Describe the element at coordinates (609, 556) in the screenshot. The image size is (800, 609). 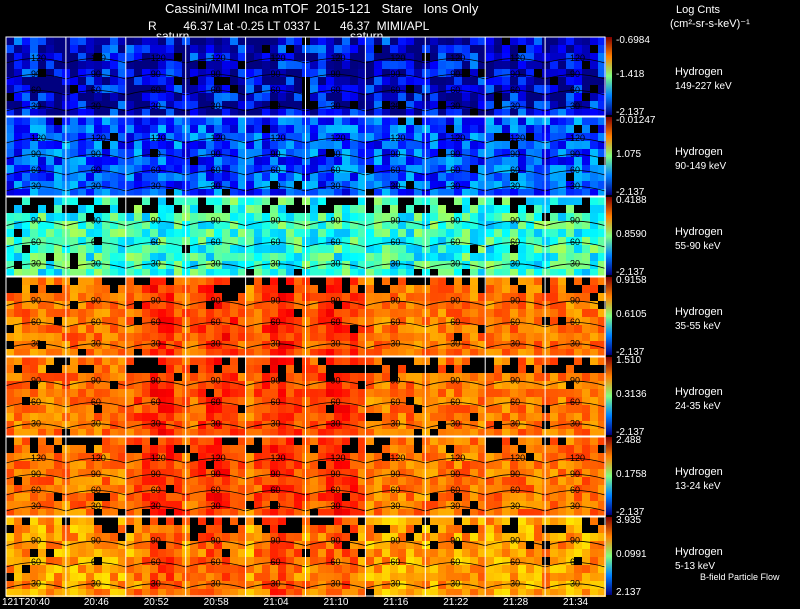
I see `colorbar` at that location.